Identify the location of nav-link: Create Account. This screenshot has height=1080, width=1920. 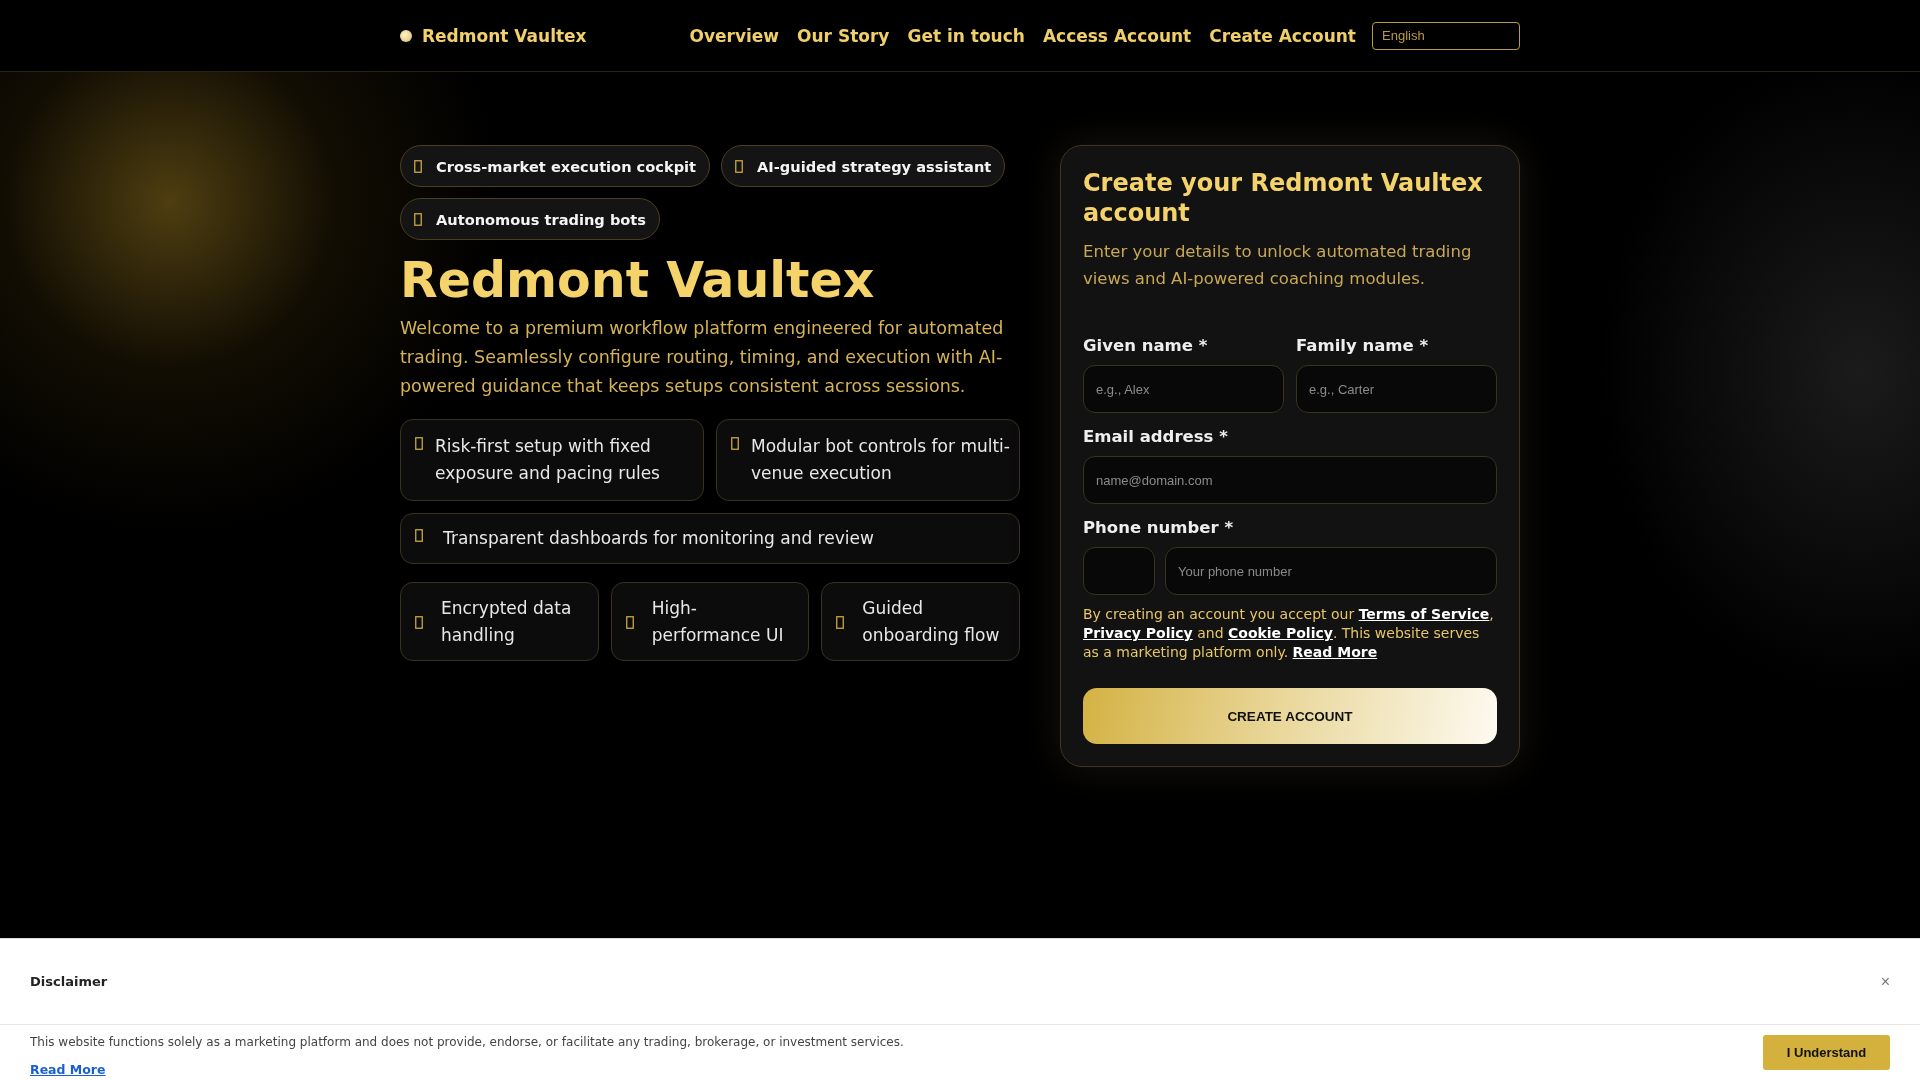
(1282, 35).